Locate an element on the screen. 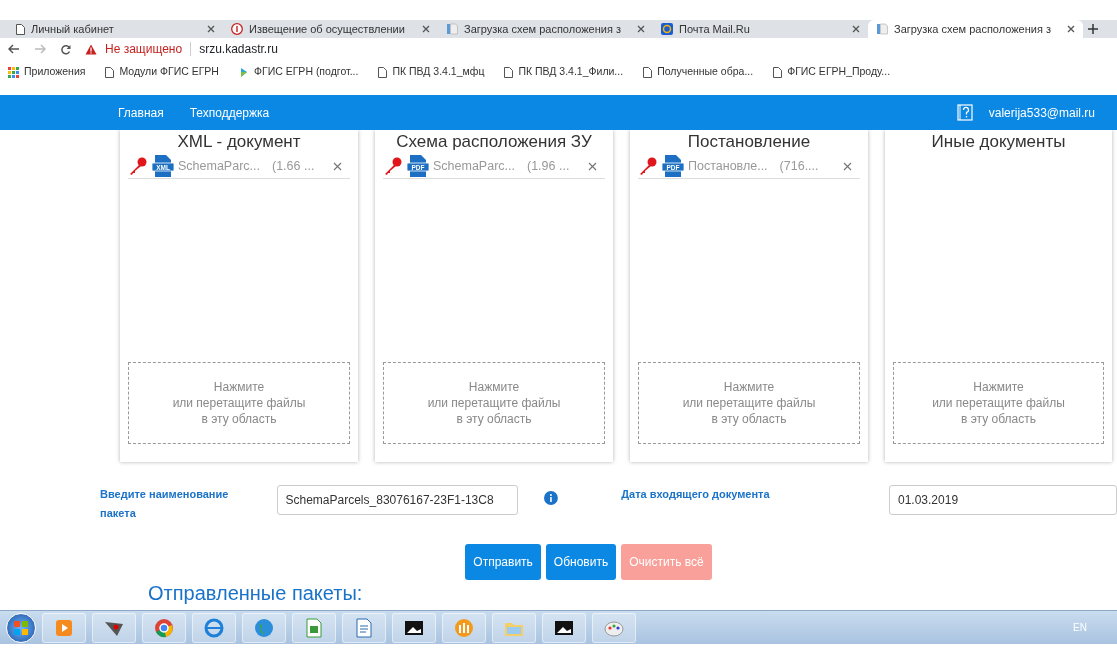  nav-link: Главная is located at coordinates (141, 112).